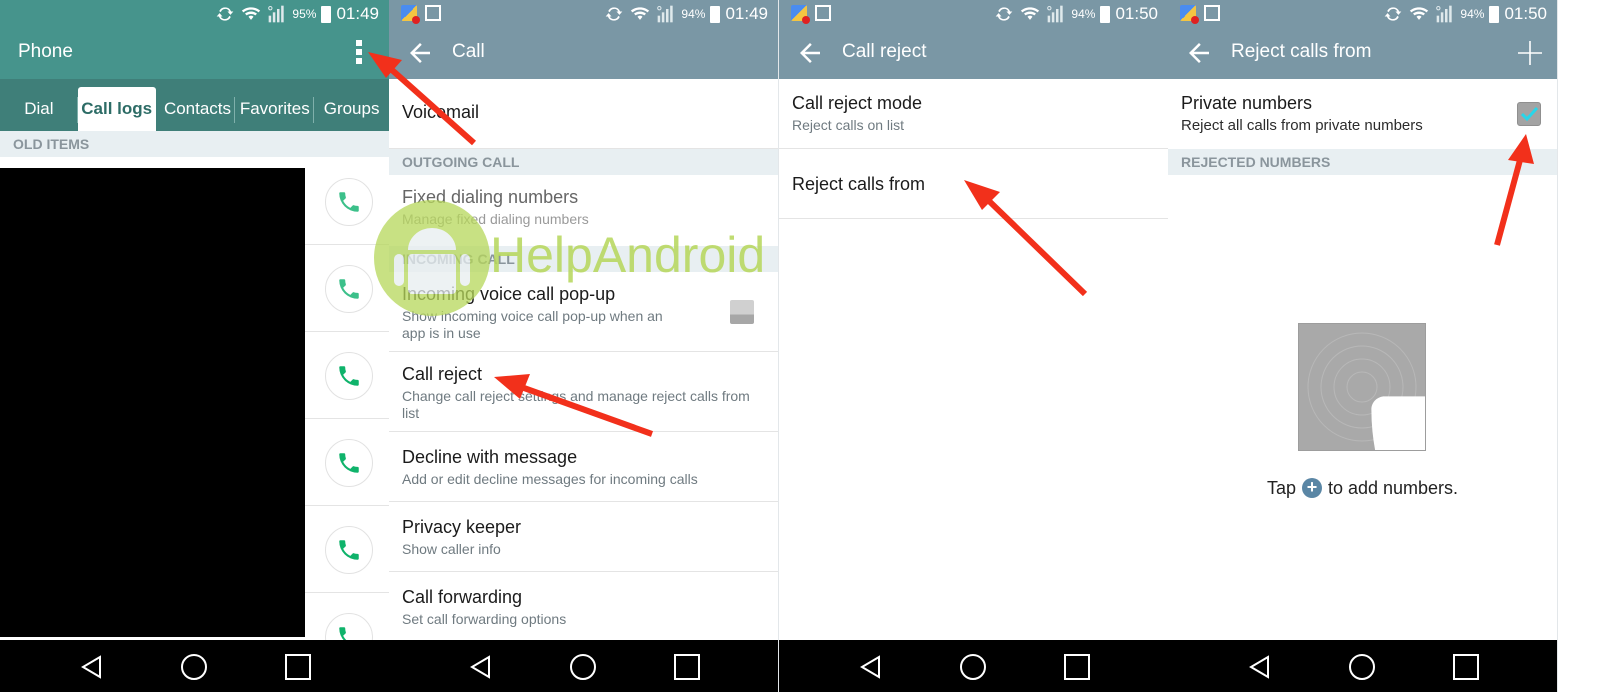 The width and height of the screenshot is (1600, 692). What do you see at coordinates (583, 114) in the screenshot?
I see `voicemail-item: Voicemail` at bounding box center [583, 114].